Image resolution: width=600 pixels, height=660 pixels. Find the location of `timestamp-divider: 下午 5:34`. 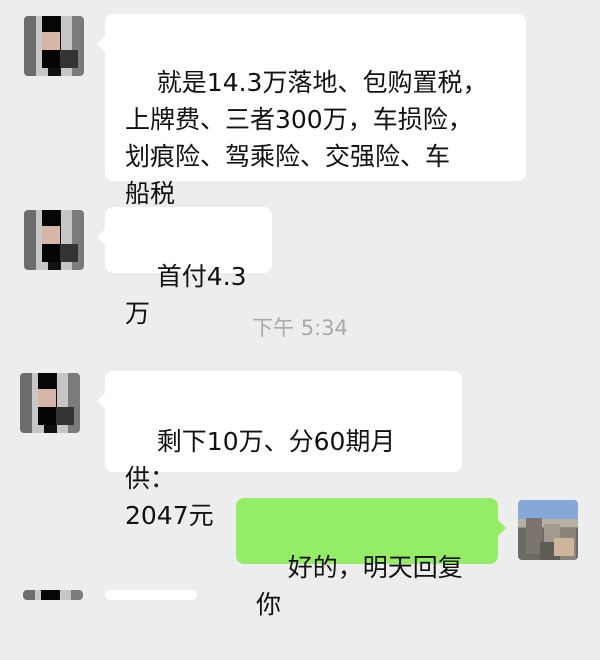

timestamp-divider: 下午 5:34 is located at coordinates (300, 328).